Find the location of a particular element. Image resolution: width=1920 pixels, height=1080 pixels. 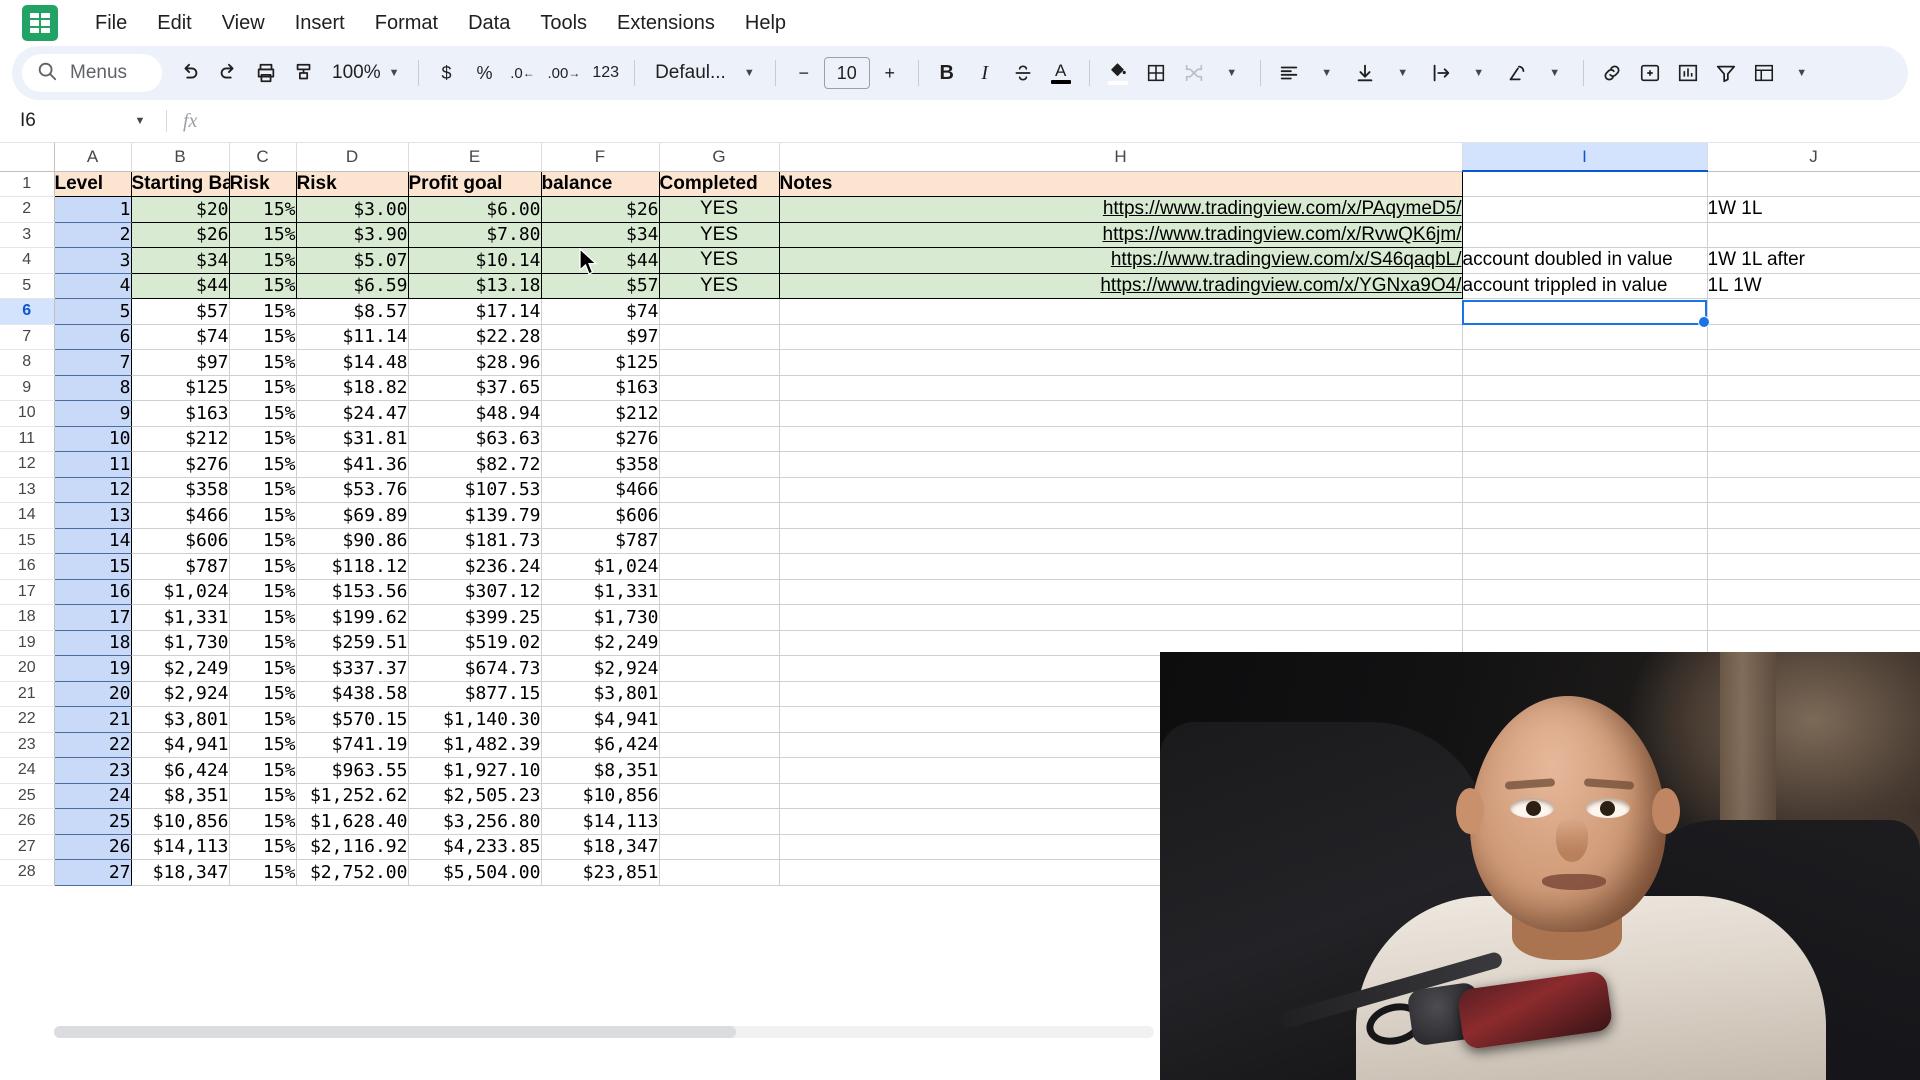

cell-C6: 15% is located at coordinates (263, 311).